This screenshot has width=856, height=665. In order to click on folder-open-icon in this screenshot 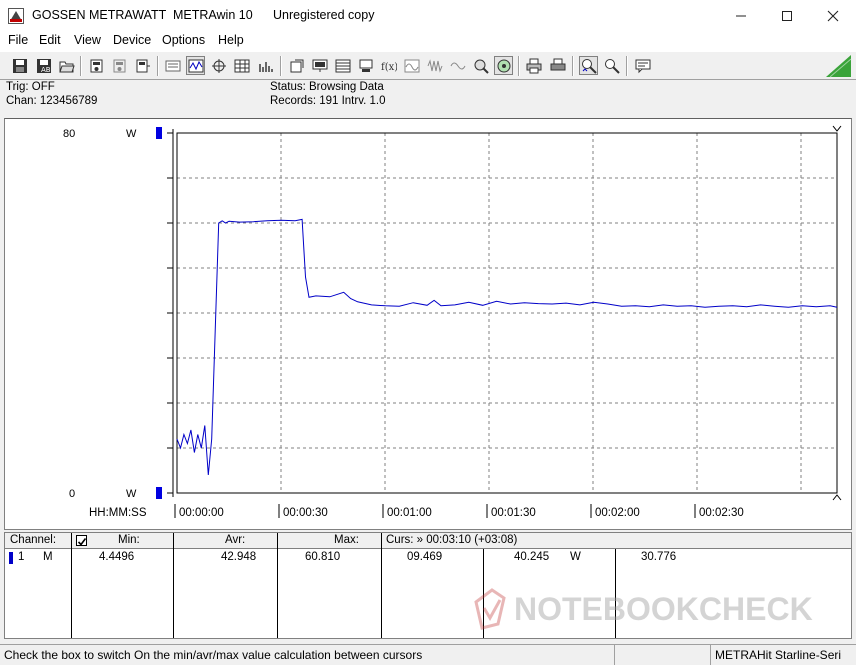, I will do `click(66, 66)`.